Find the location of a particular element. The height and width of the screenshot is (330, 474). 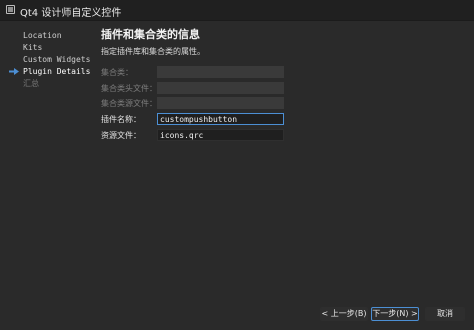

step-summary: 汇总 is located at coordinates (31, 83).